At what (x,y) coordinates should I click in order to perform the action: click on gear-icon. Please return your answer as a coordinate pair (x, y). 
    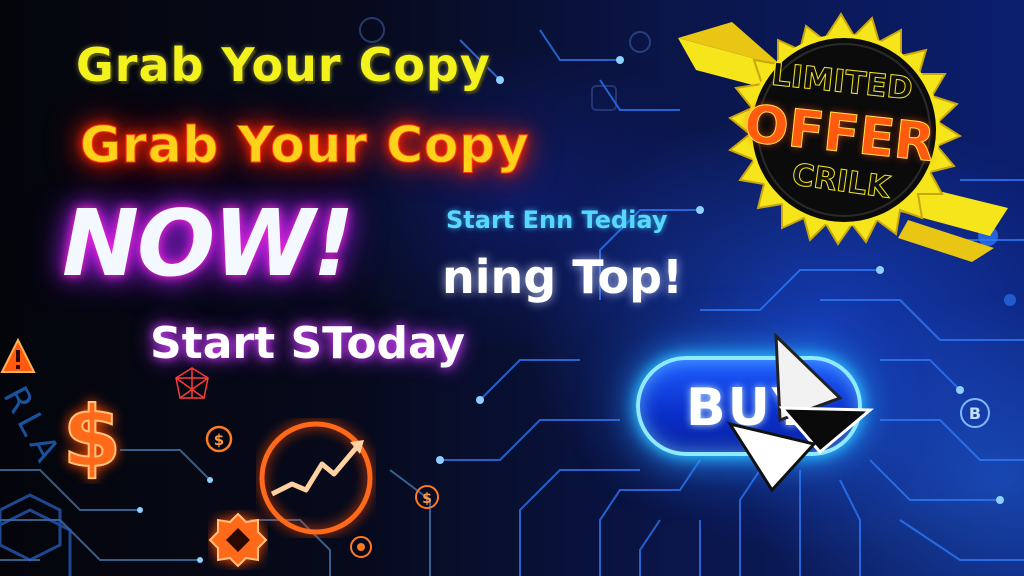
    Looking at the image, I should click on (238, 540).